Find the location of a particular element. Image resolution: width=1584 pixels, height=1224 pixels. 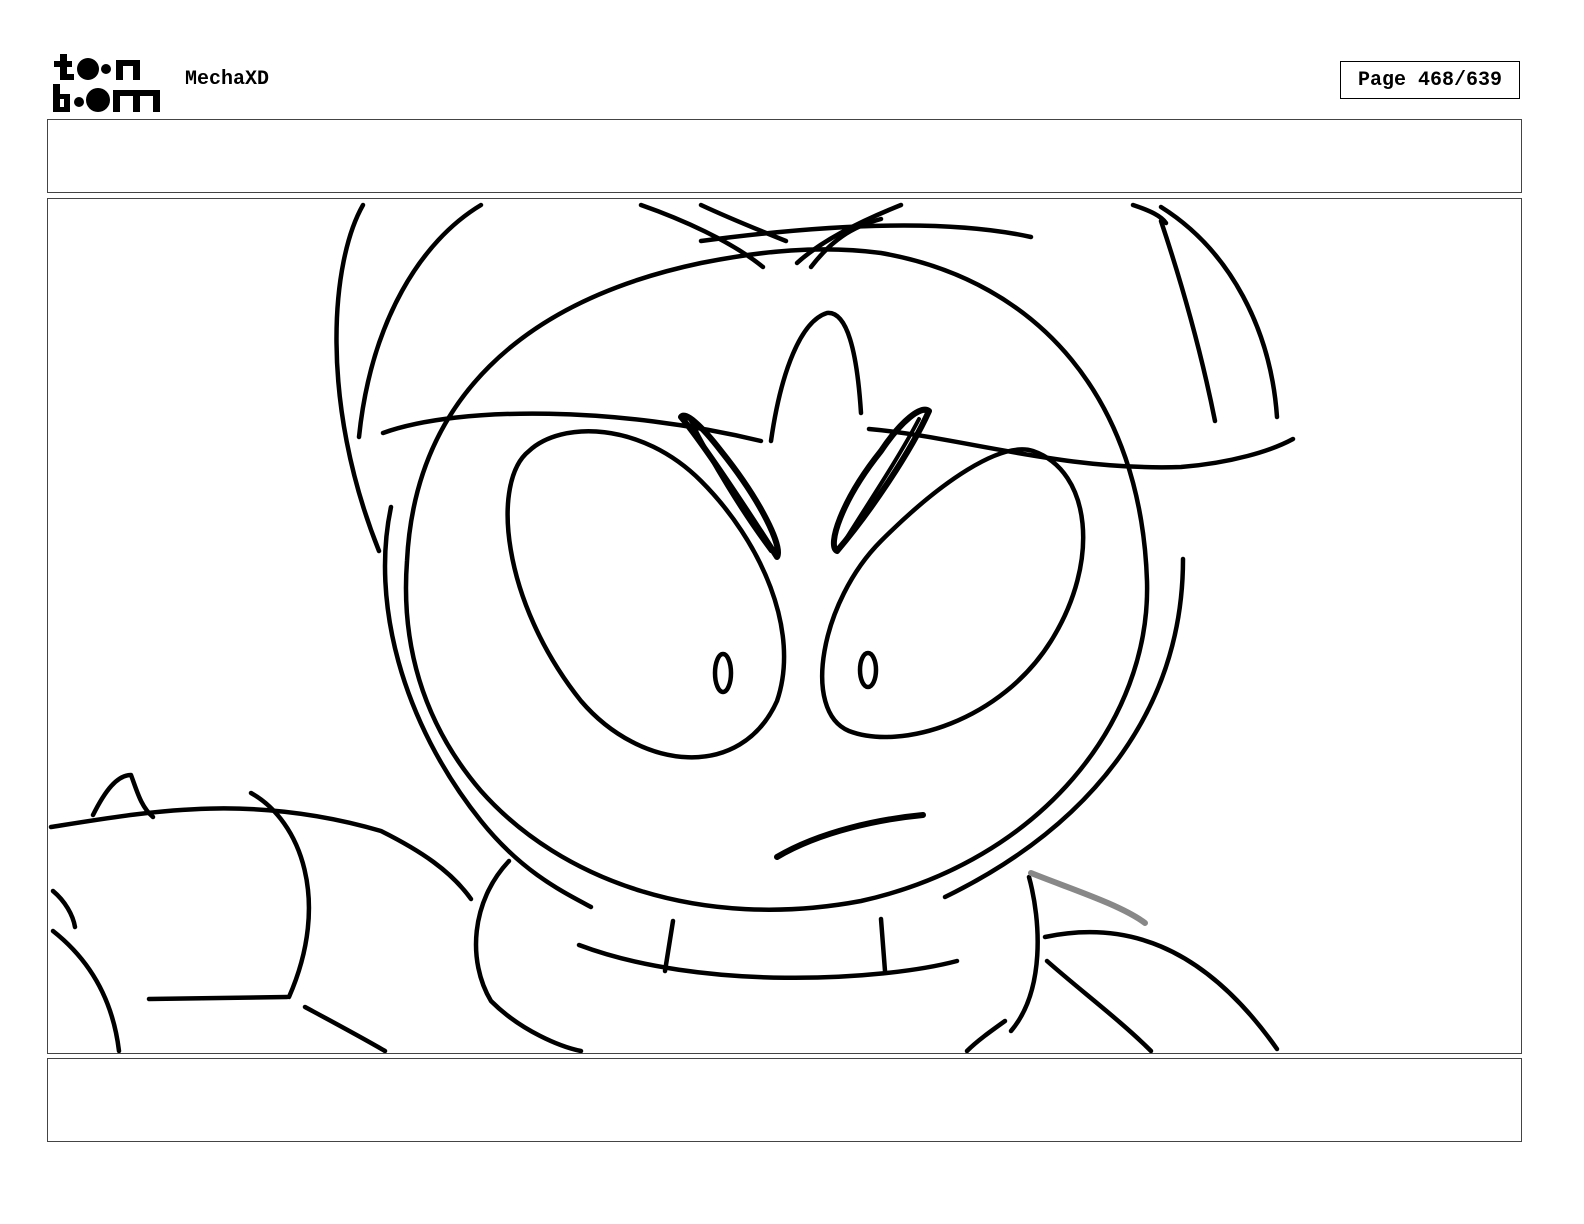

project-title: MechaXD is located at coordinates (227, 79).